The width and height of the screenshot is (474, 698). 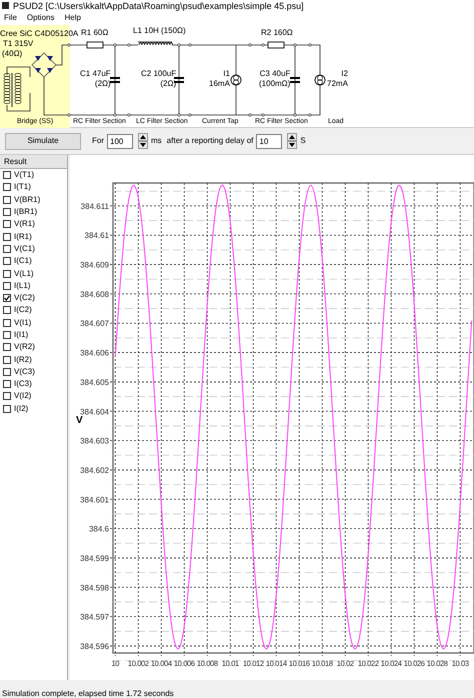 I want to click on result-item: I(BR1), so click(x=33, y=212).